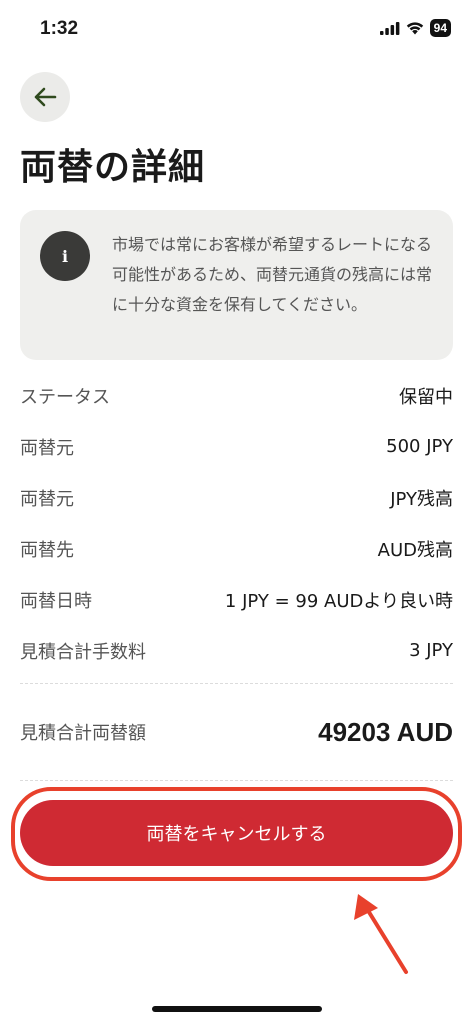 The height and width of the screenshot is (1024, 473). Describe the element at coordinates (237, 1009) in the screenshot. I see `home-indicator` at that location.